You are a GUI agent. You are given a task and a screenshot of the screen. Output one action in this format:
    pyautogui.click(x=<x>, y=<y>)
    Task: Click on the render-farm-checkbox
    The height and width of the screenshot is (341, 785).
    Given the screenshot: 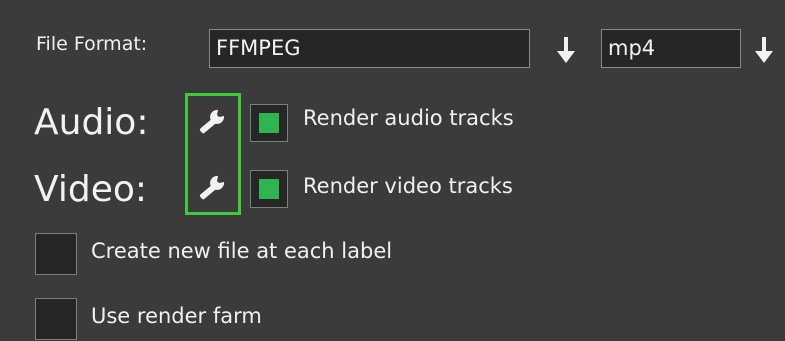 What is the action you would take?
    pyautogui.click(x=56, y=319)
    